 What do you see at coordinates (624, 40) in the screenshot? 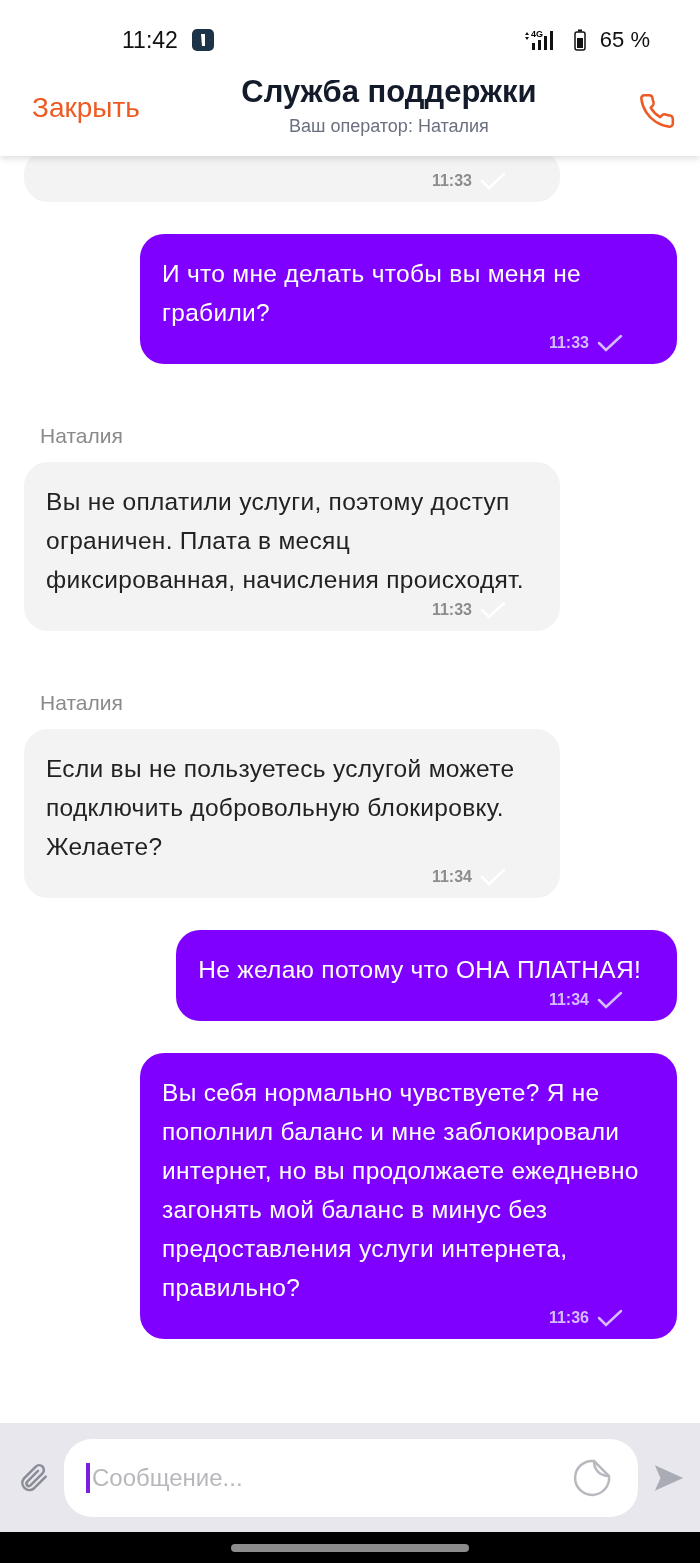
I see `battery-level: 65 %` at bounding box center [624, 40].